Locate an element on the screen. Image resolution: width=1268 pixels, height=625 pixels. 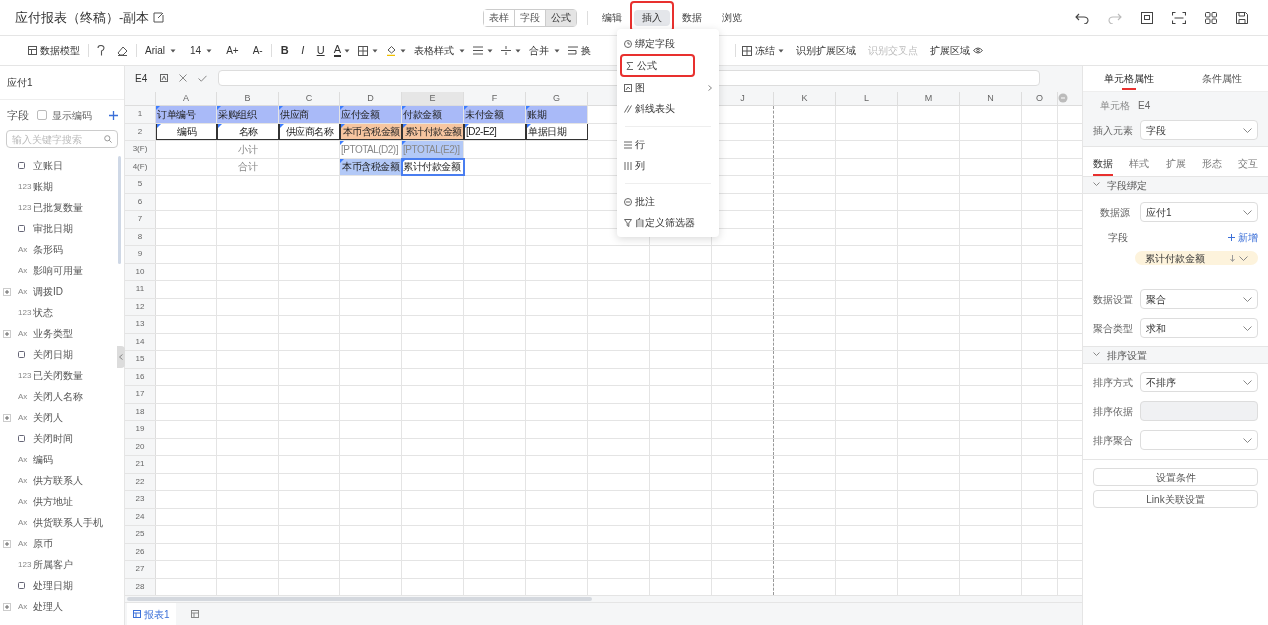
field-item: 关闭人 is located at coordinates (48, 417).